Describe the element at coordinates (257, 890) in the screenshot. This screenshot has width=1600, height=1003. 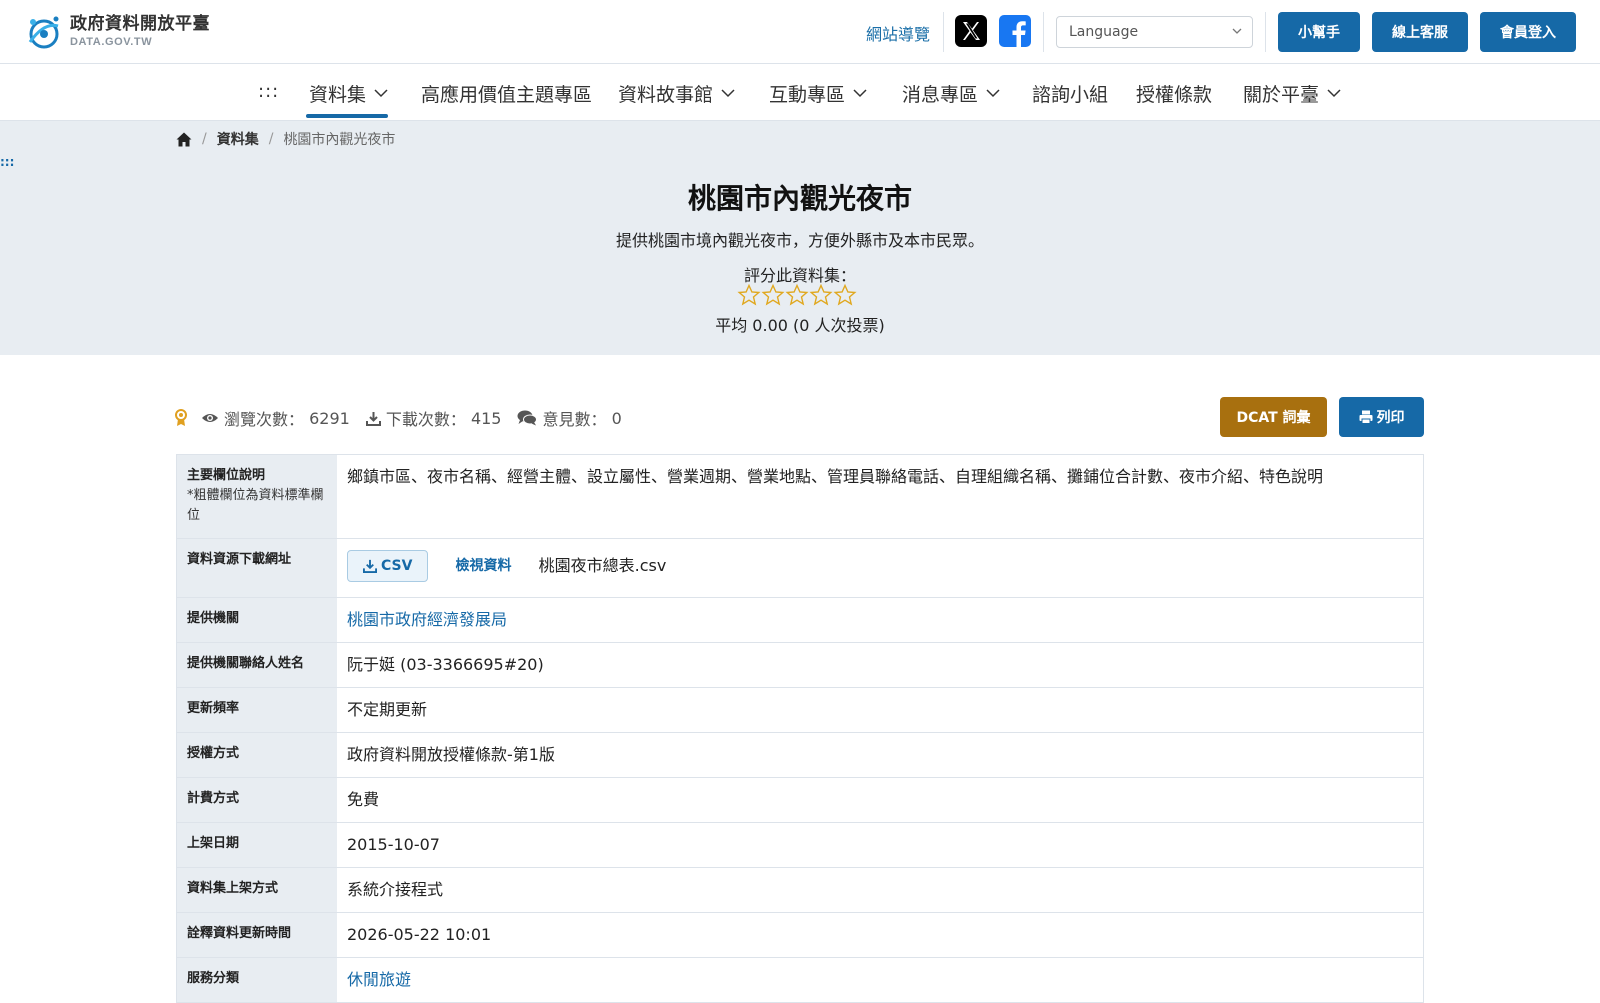
I see `method-label: 資料集上架方式` at that location.